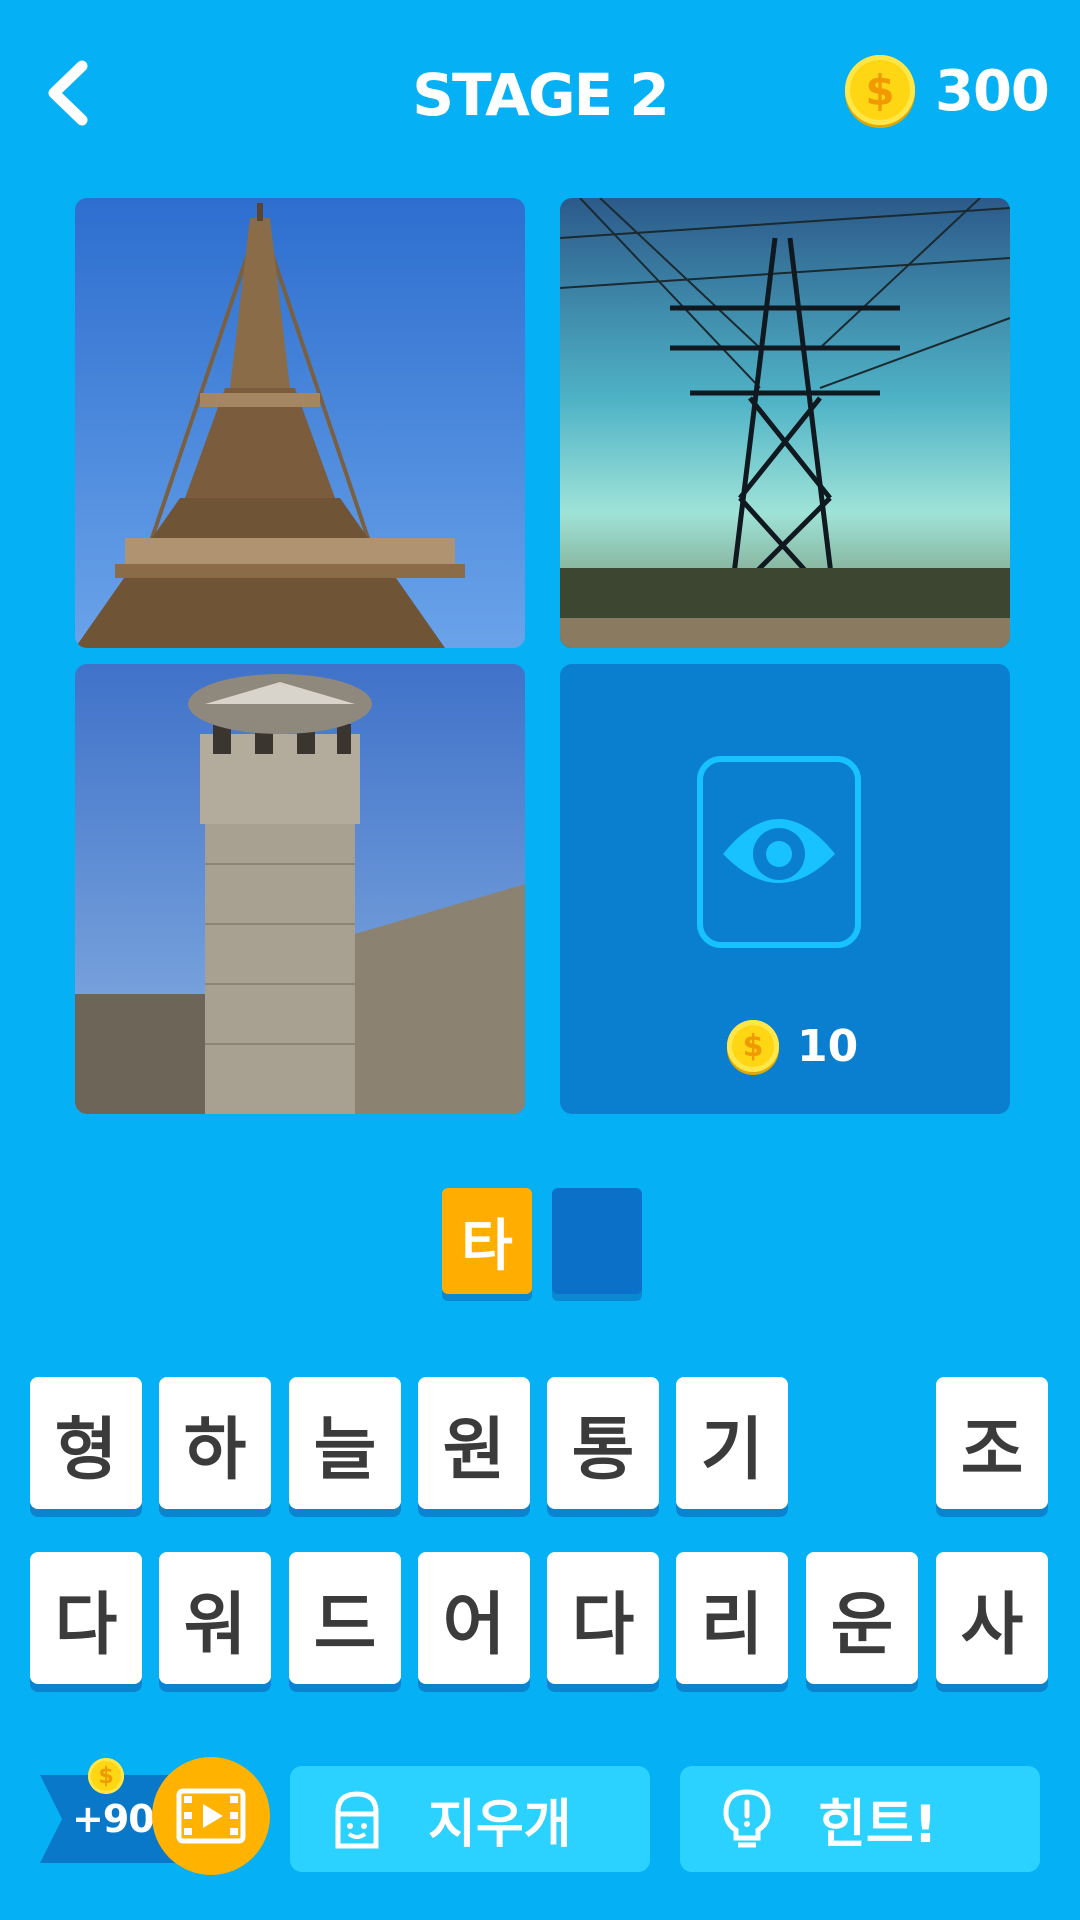  I want to click on letter-key: 형, so click(86, 1443).